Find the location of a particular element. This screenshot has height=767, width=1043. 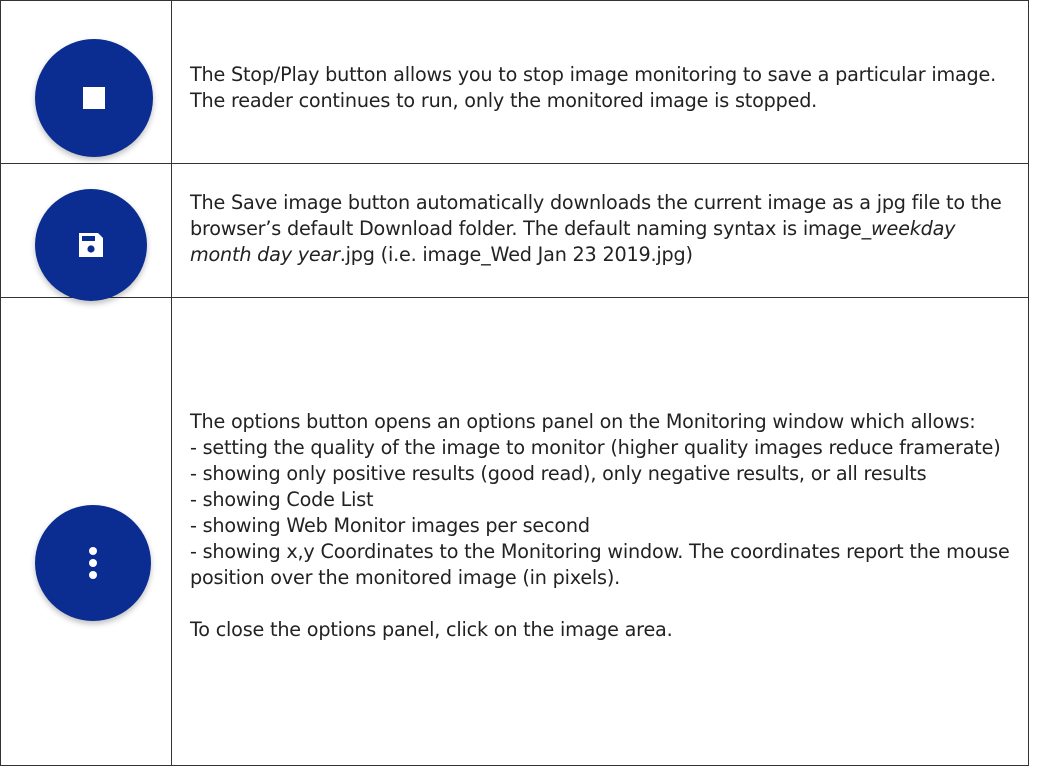

options-list-item: - showing Web Monitor images per second is located at coordinates (390, 525).